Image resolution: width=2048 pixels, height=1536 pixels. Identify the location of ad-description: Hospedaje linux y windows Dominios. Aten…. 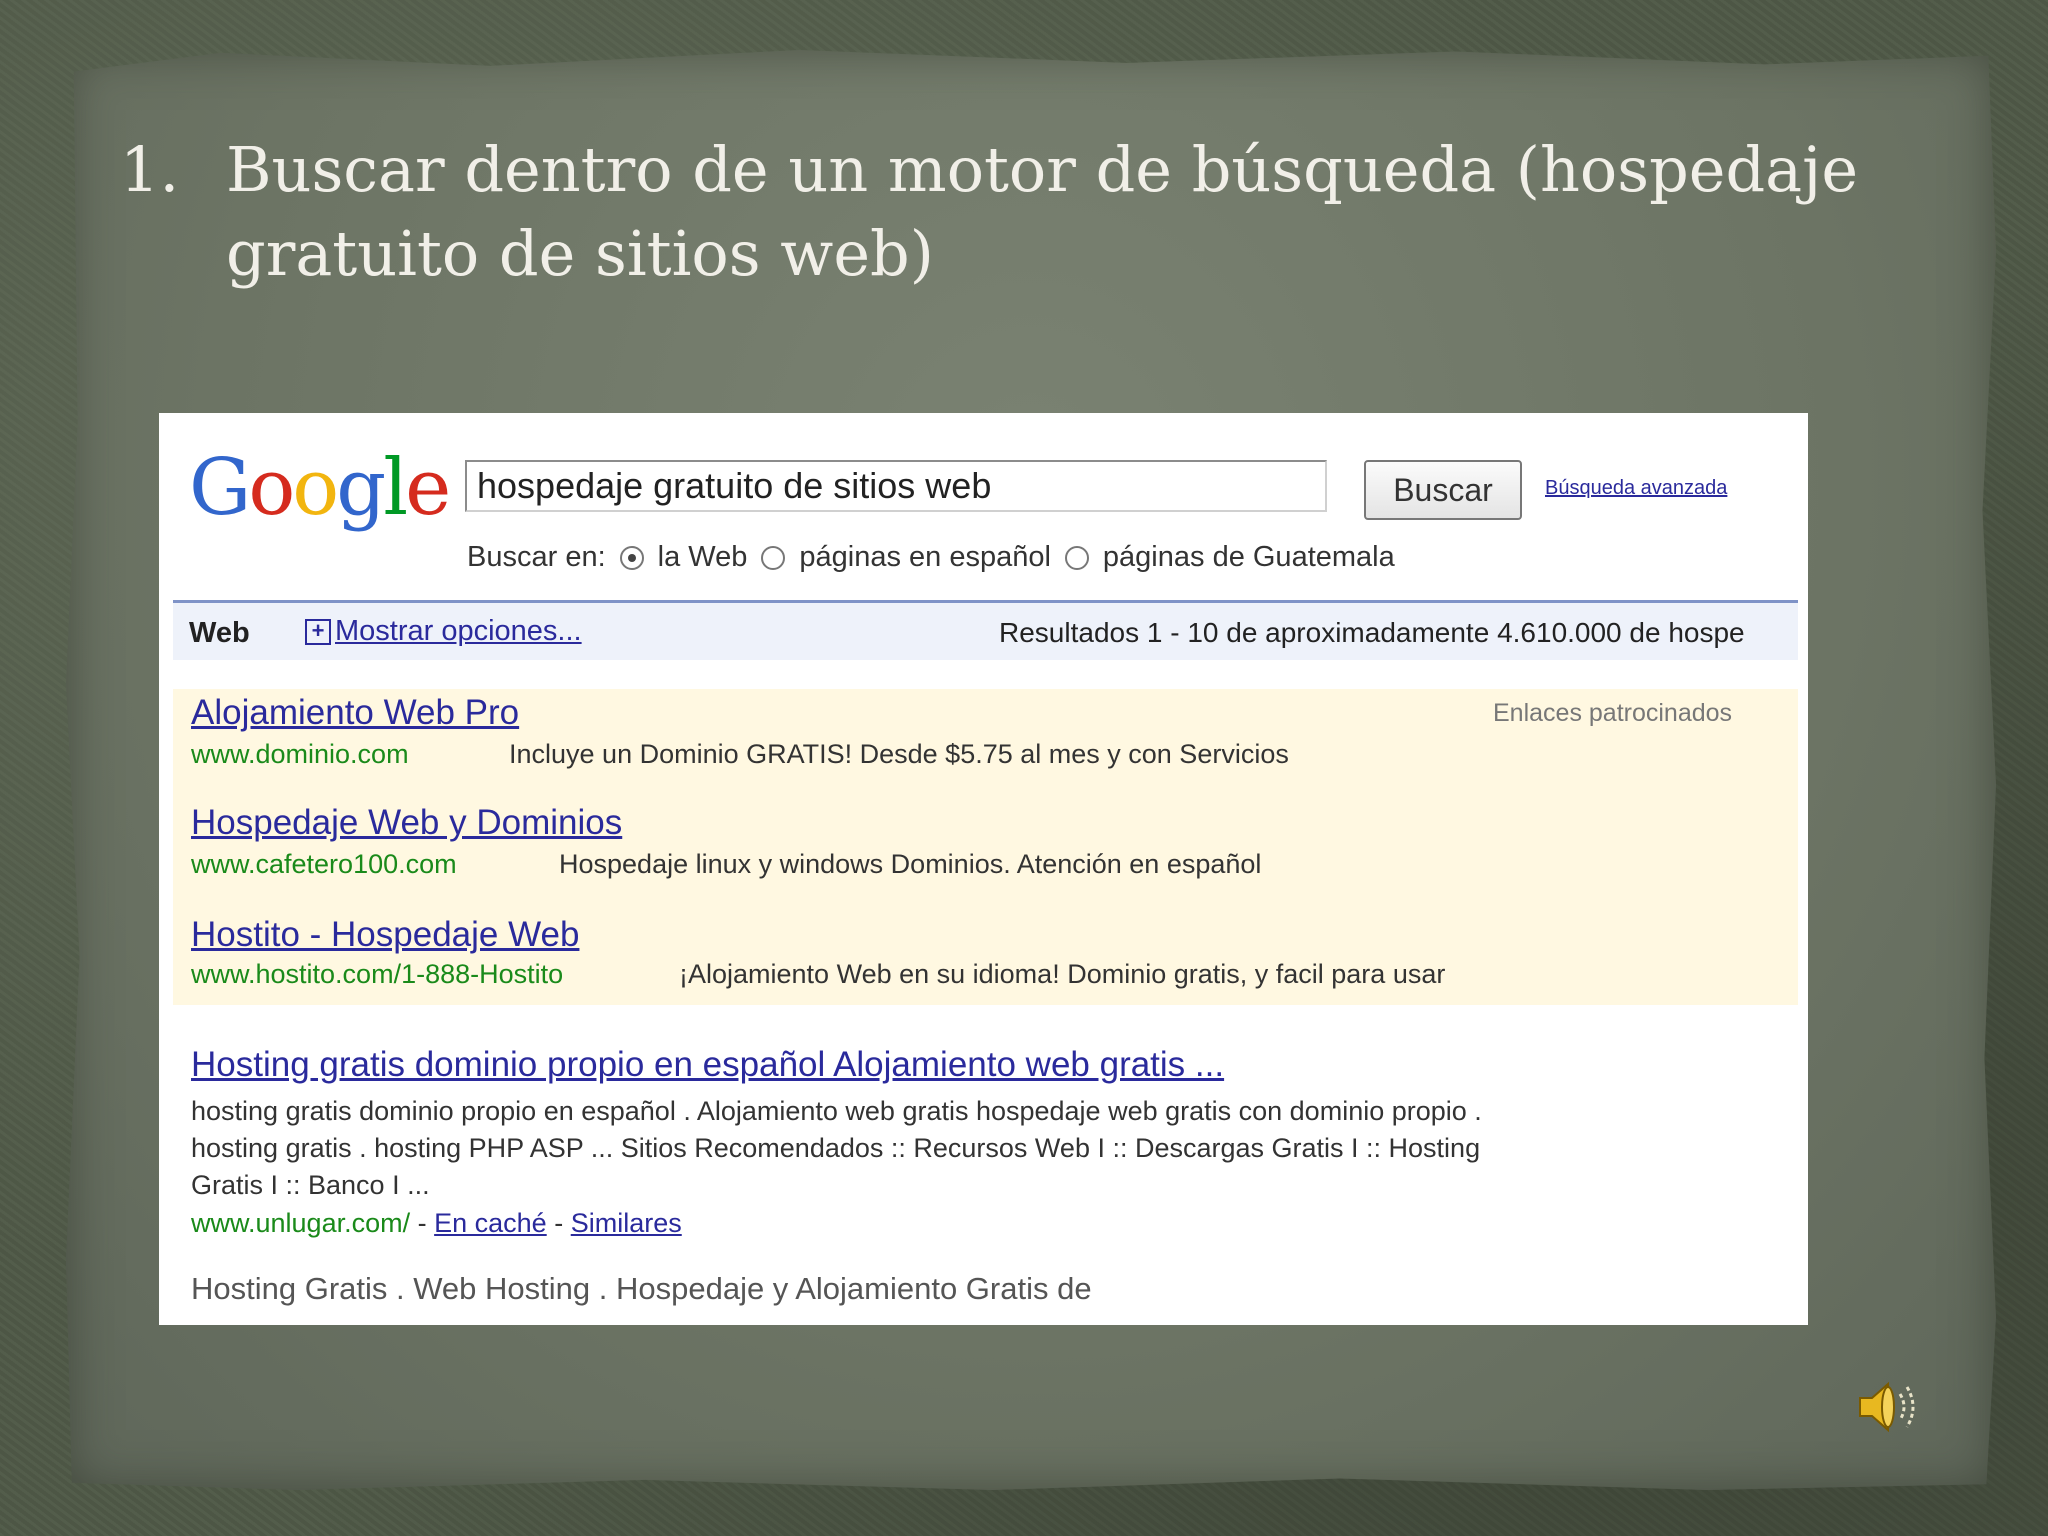
(910, 864).